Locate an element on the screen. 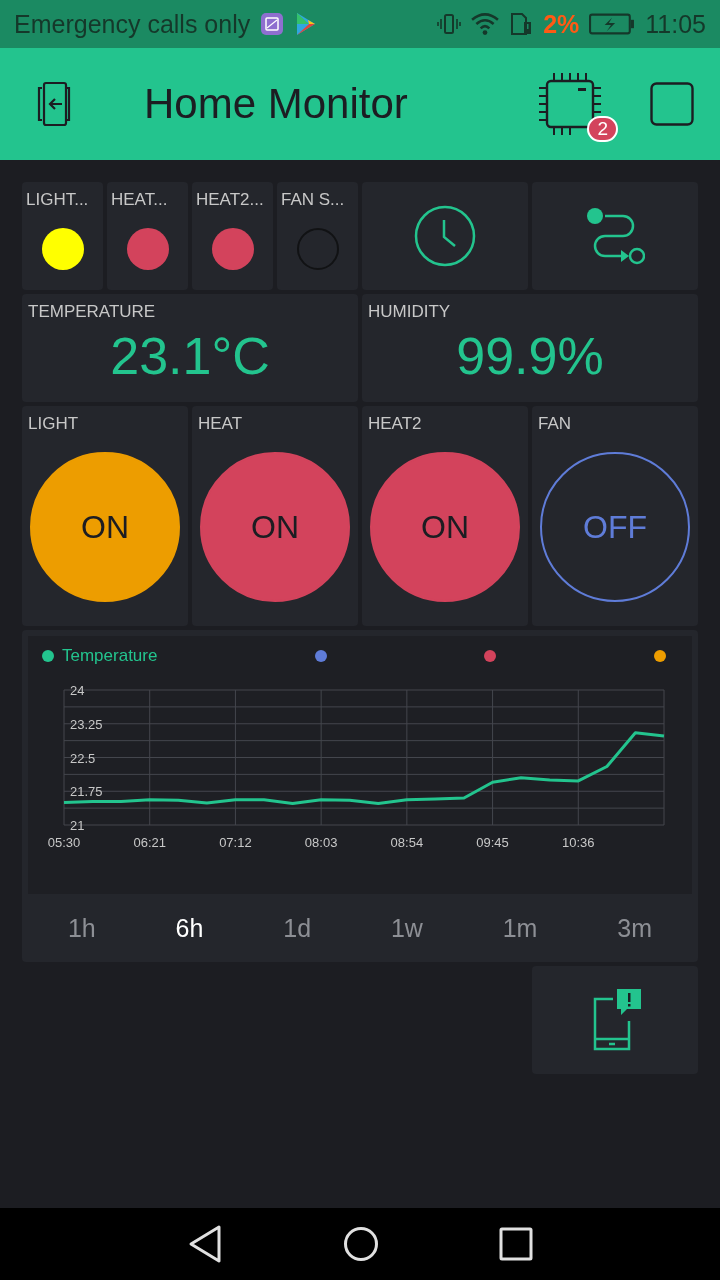 Image resolution: width=720 pixels, height=1280 pixels. period-tab: 1d is located at coordinates (297, 928).